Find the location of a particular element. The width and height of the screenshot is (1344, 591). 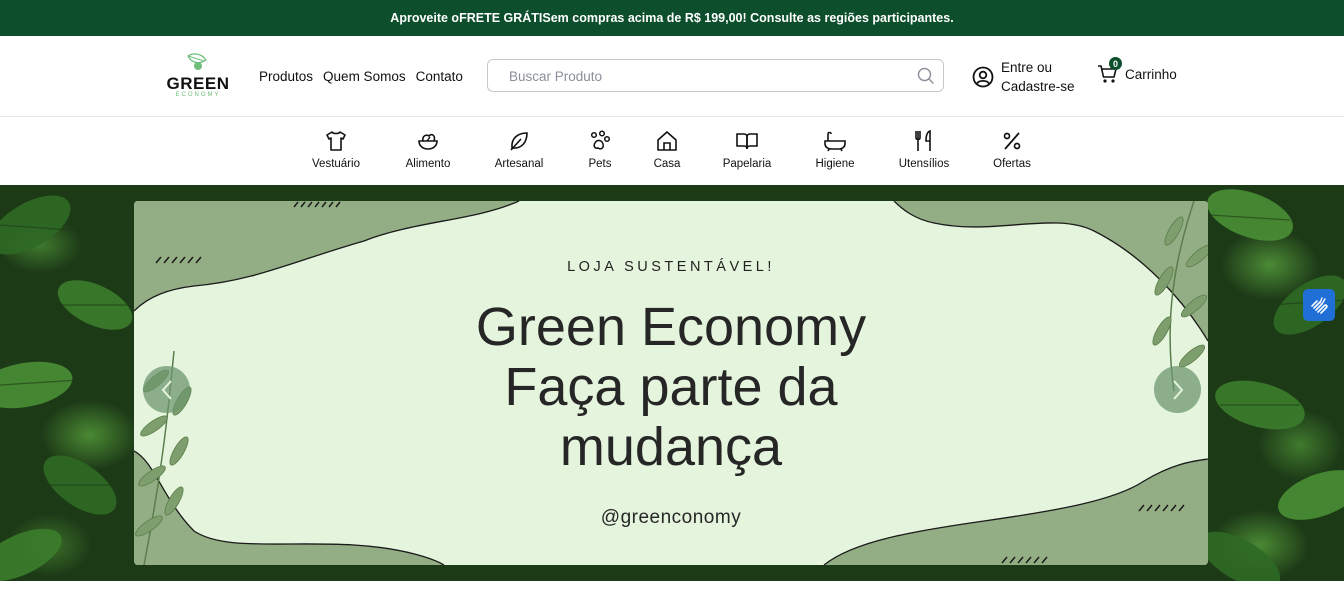

category-label: Vestuário is located at coordinates (336, 164).